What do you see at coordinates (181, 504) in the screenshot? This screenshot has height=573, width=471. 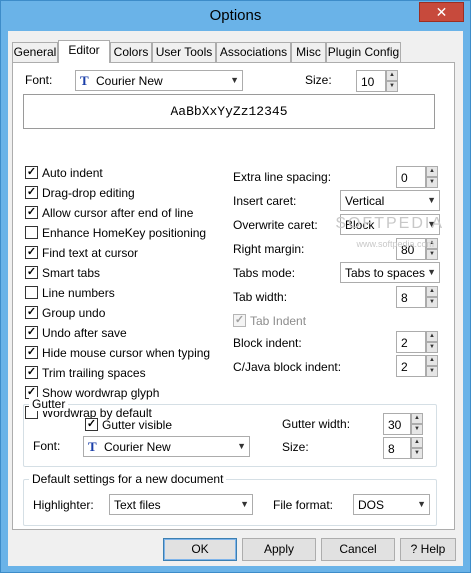 I see `highlighter-select: Text files ▼` at bounding box center [181, 504].